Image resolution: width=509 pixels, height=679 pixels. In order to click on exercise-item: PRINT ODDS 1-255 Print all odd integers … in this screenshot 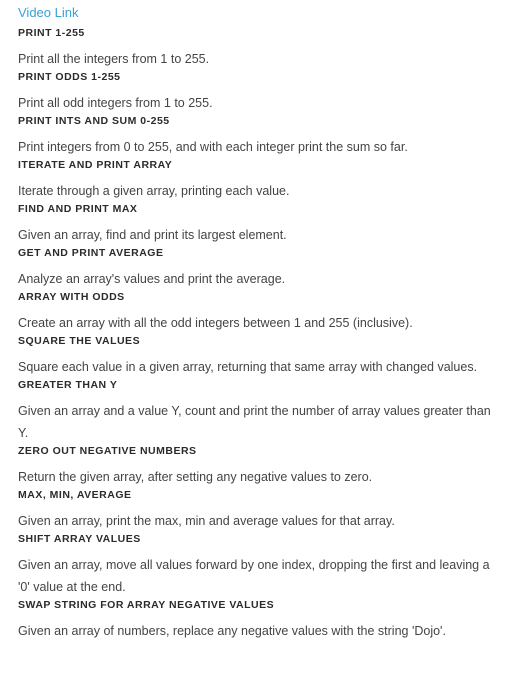, I will do `click(255, 92)`.